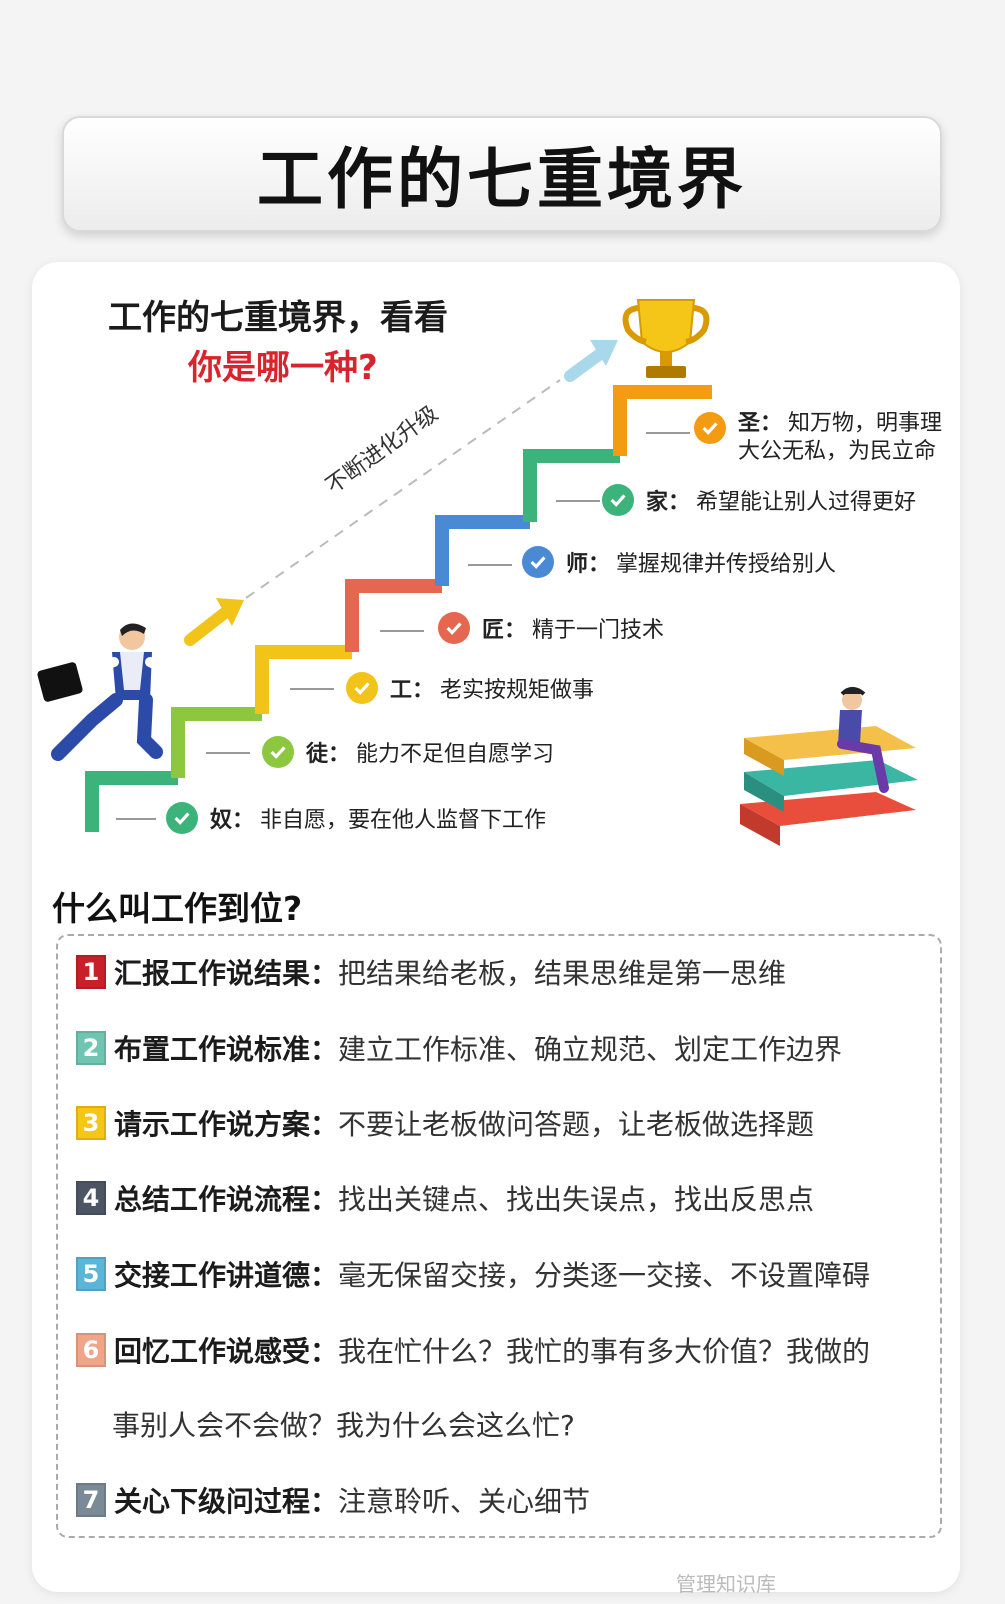 The image size is (1005, 1604). I want to click on level-2: 徒： 能力不足但自愿学习, so click(408, 752).